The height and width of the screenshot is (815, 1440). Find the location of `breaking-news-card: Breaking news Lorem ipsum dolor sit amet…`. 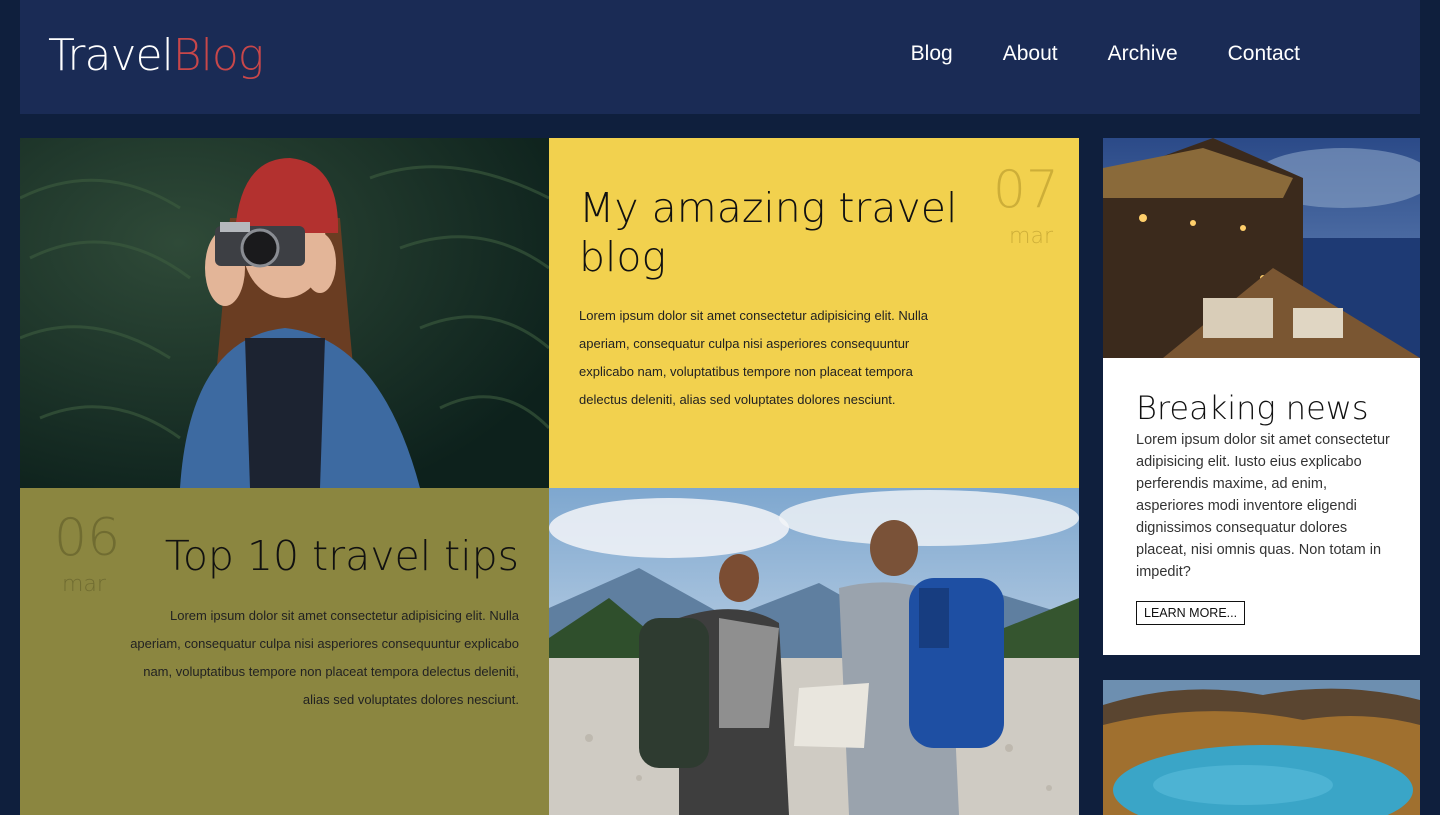

breaking-news-card: Breaking news Lorem ipsum dolor sit amet… is located at coordinates (1261, 506).